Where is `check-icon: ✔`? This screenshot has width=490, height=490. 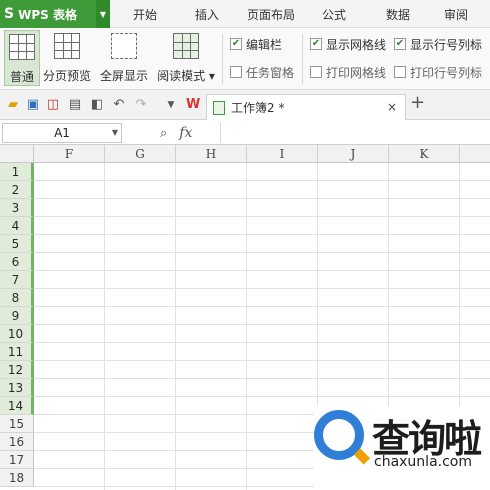 check-icon: ✔ is located at coordinates (400, 44).